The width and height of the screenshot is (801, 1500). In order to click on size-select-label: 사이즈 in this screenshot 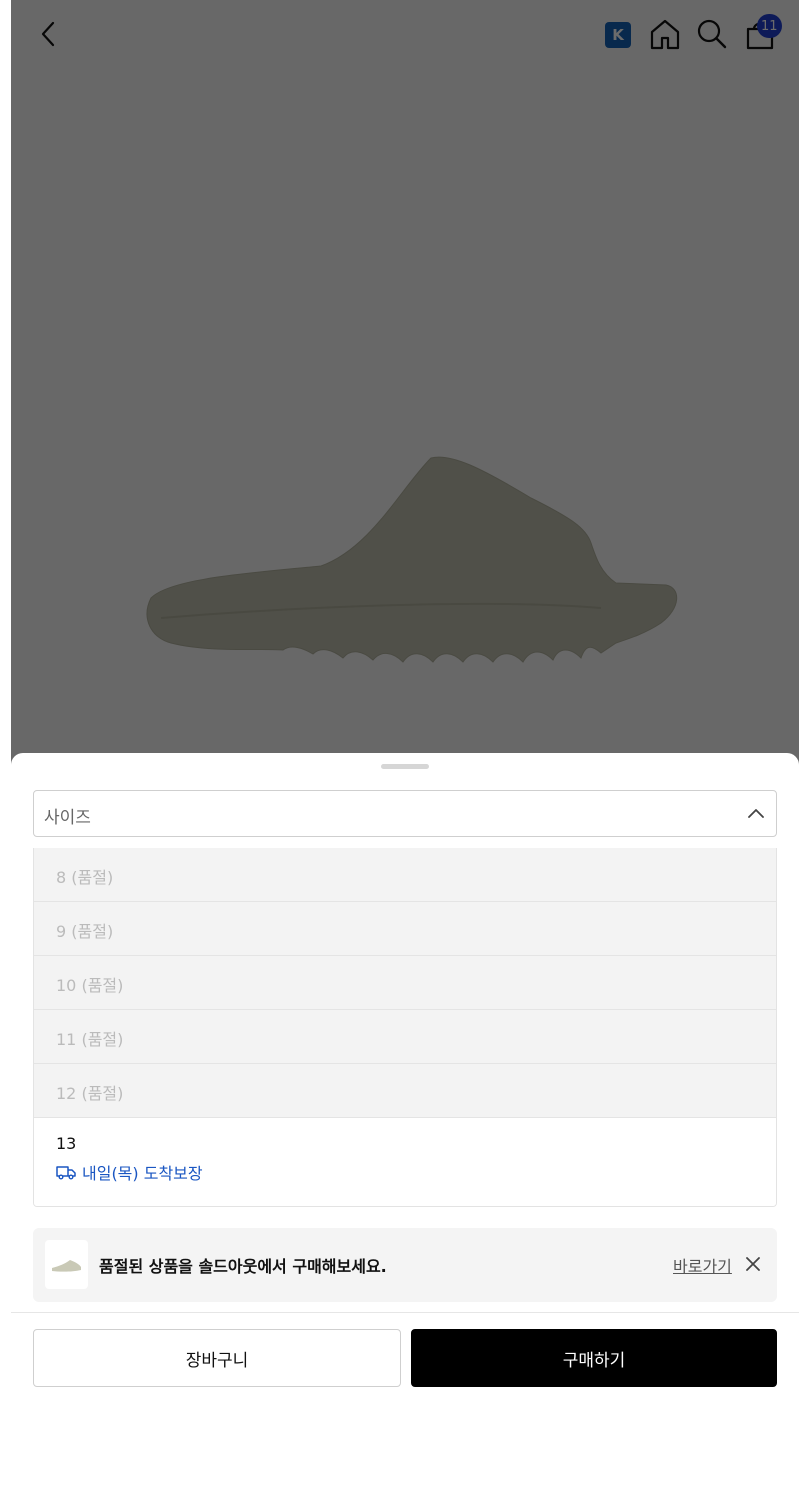, I will do `click(67, 818)`.